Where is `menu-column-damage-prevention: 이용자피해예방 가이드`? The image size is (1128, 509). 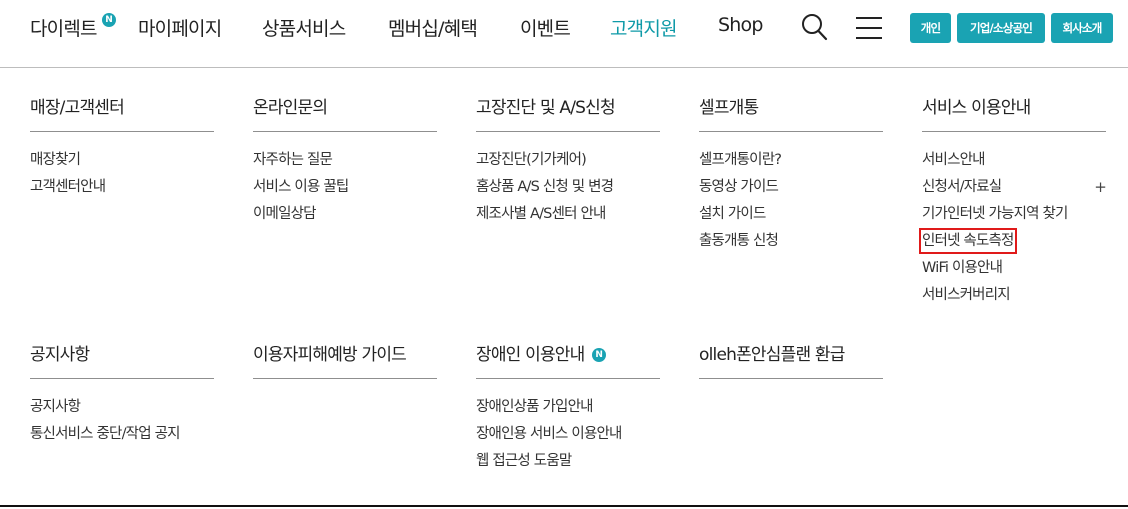
menu-column-damage-prevention: 이용자피해예방 가이드 is located at coordinates (345, 361).